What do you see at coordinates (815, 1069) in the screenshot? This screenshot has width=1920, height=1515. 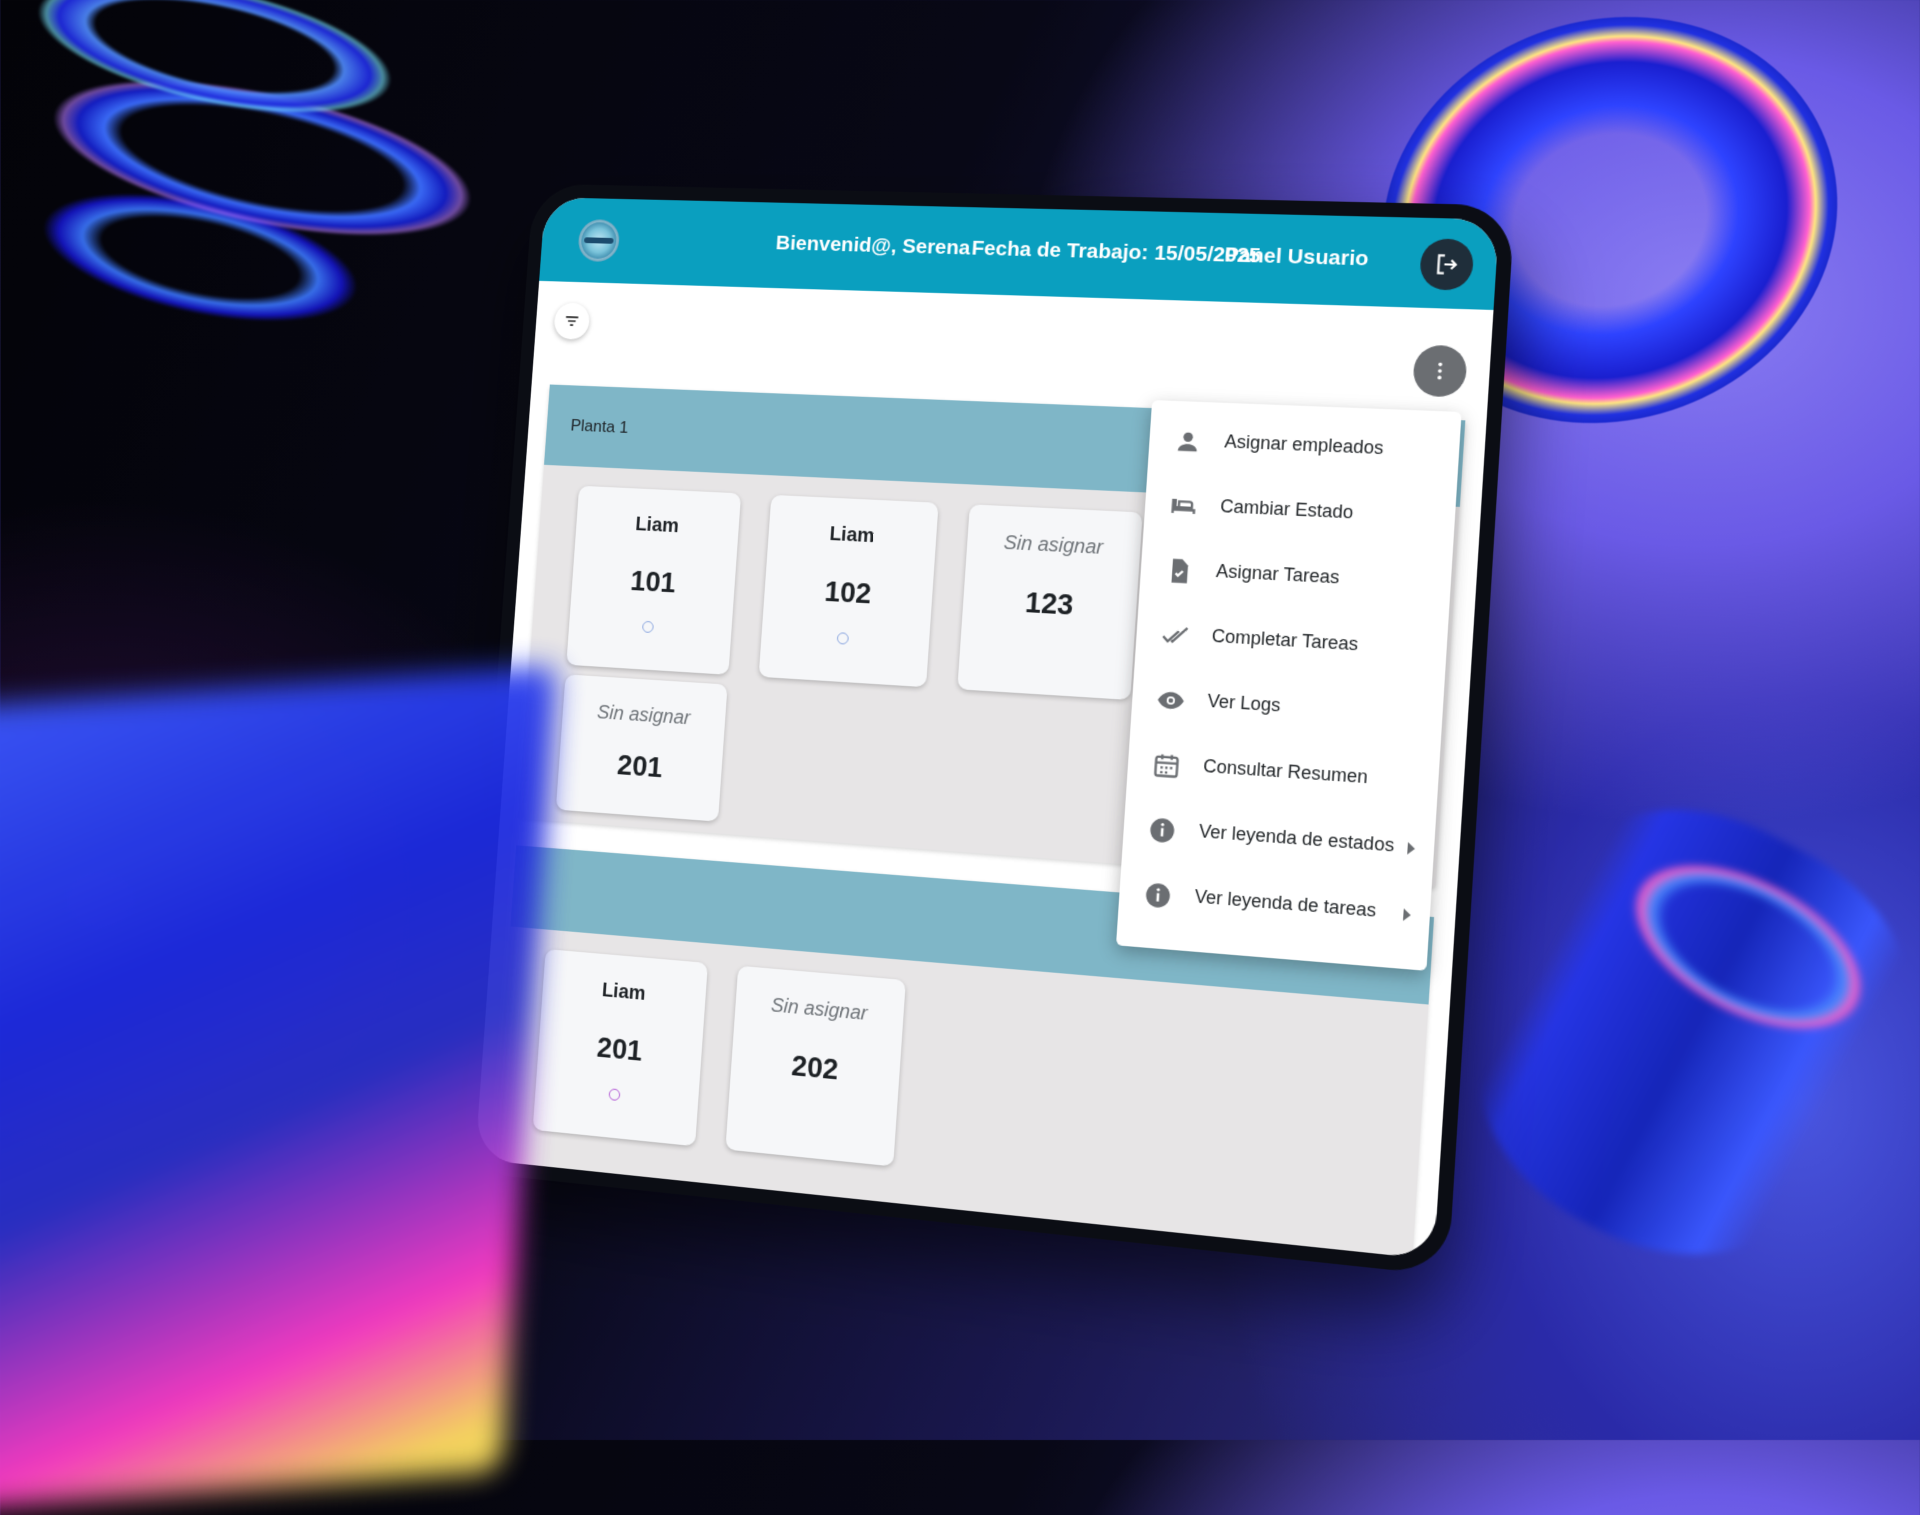 I see `room-number: 202` at bounding box center [815, 1069].